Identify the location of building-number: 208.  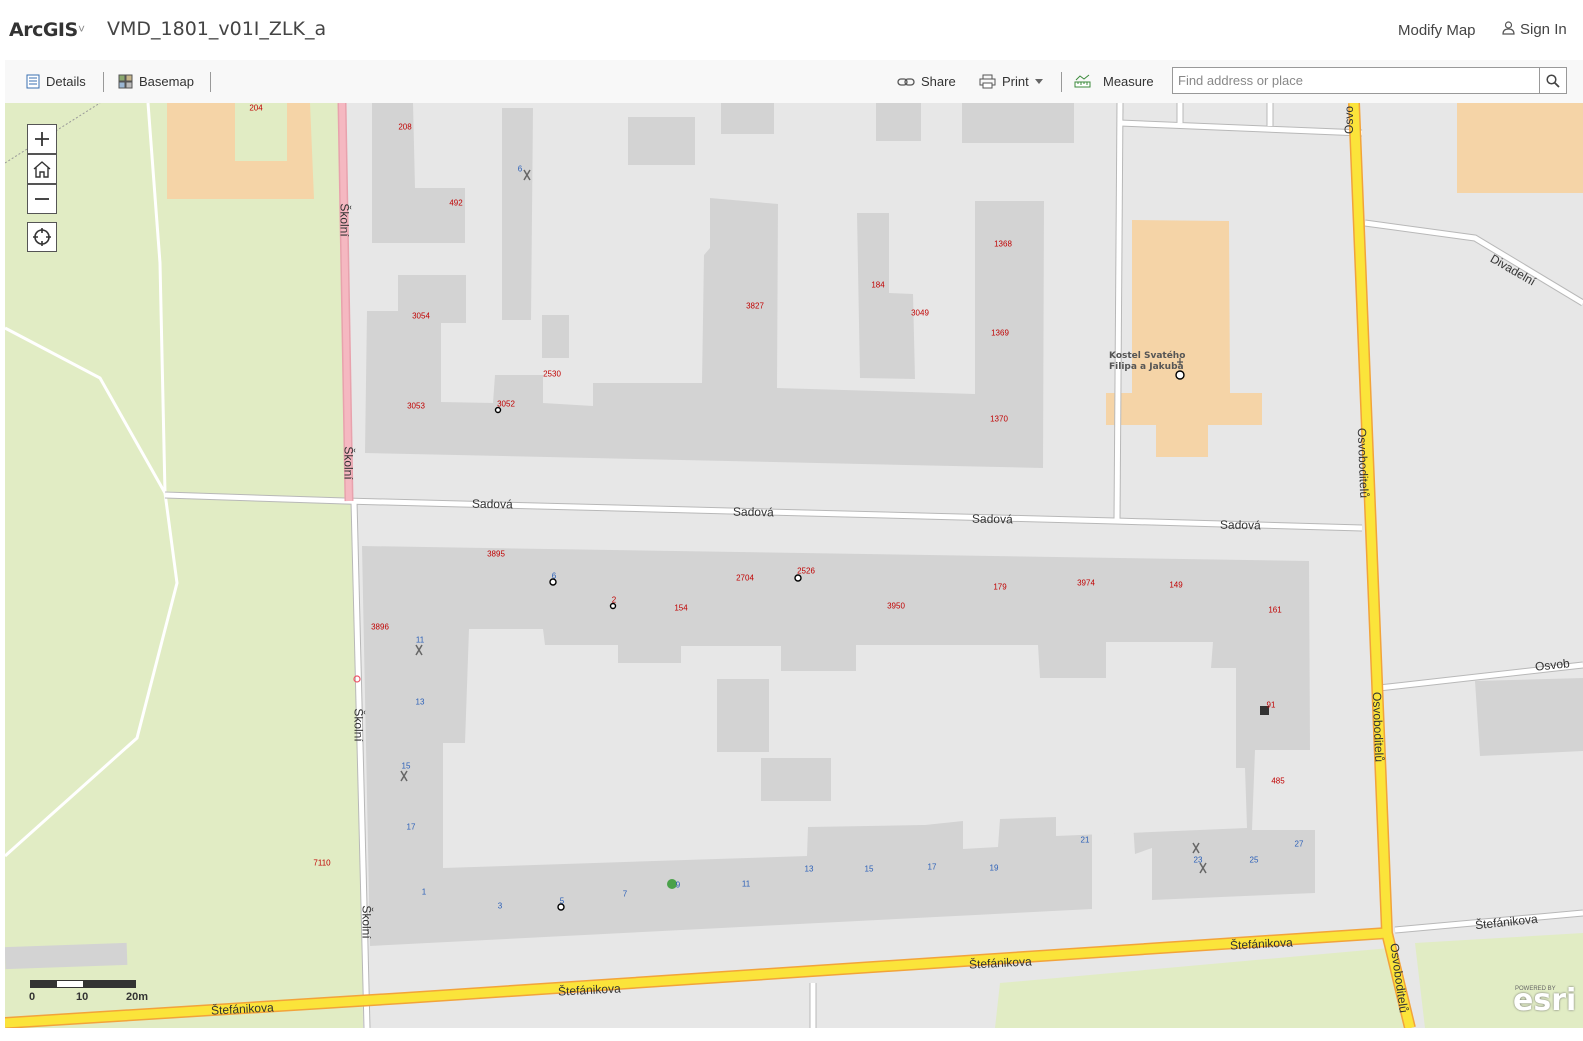
(405, 127).